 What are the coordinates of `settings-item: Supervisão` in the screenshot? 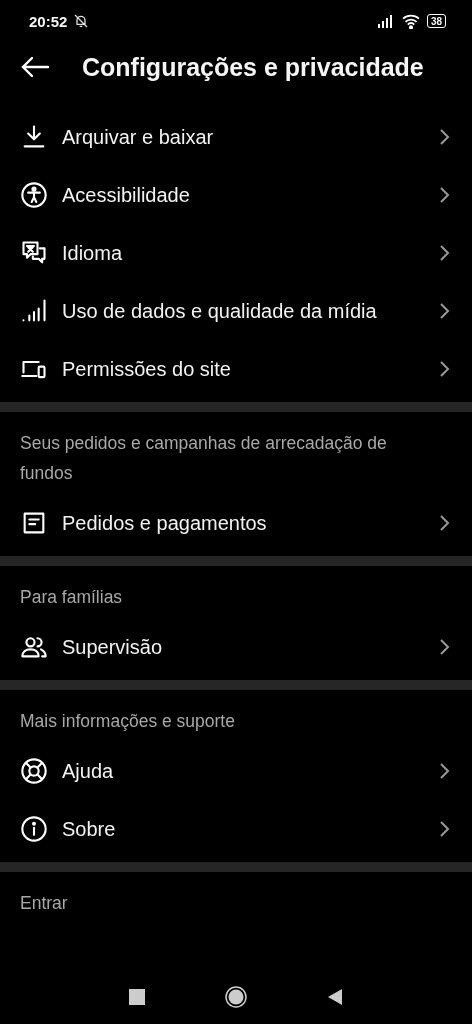 It's located at (236, 647).